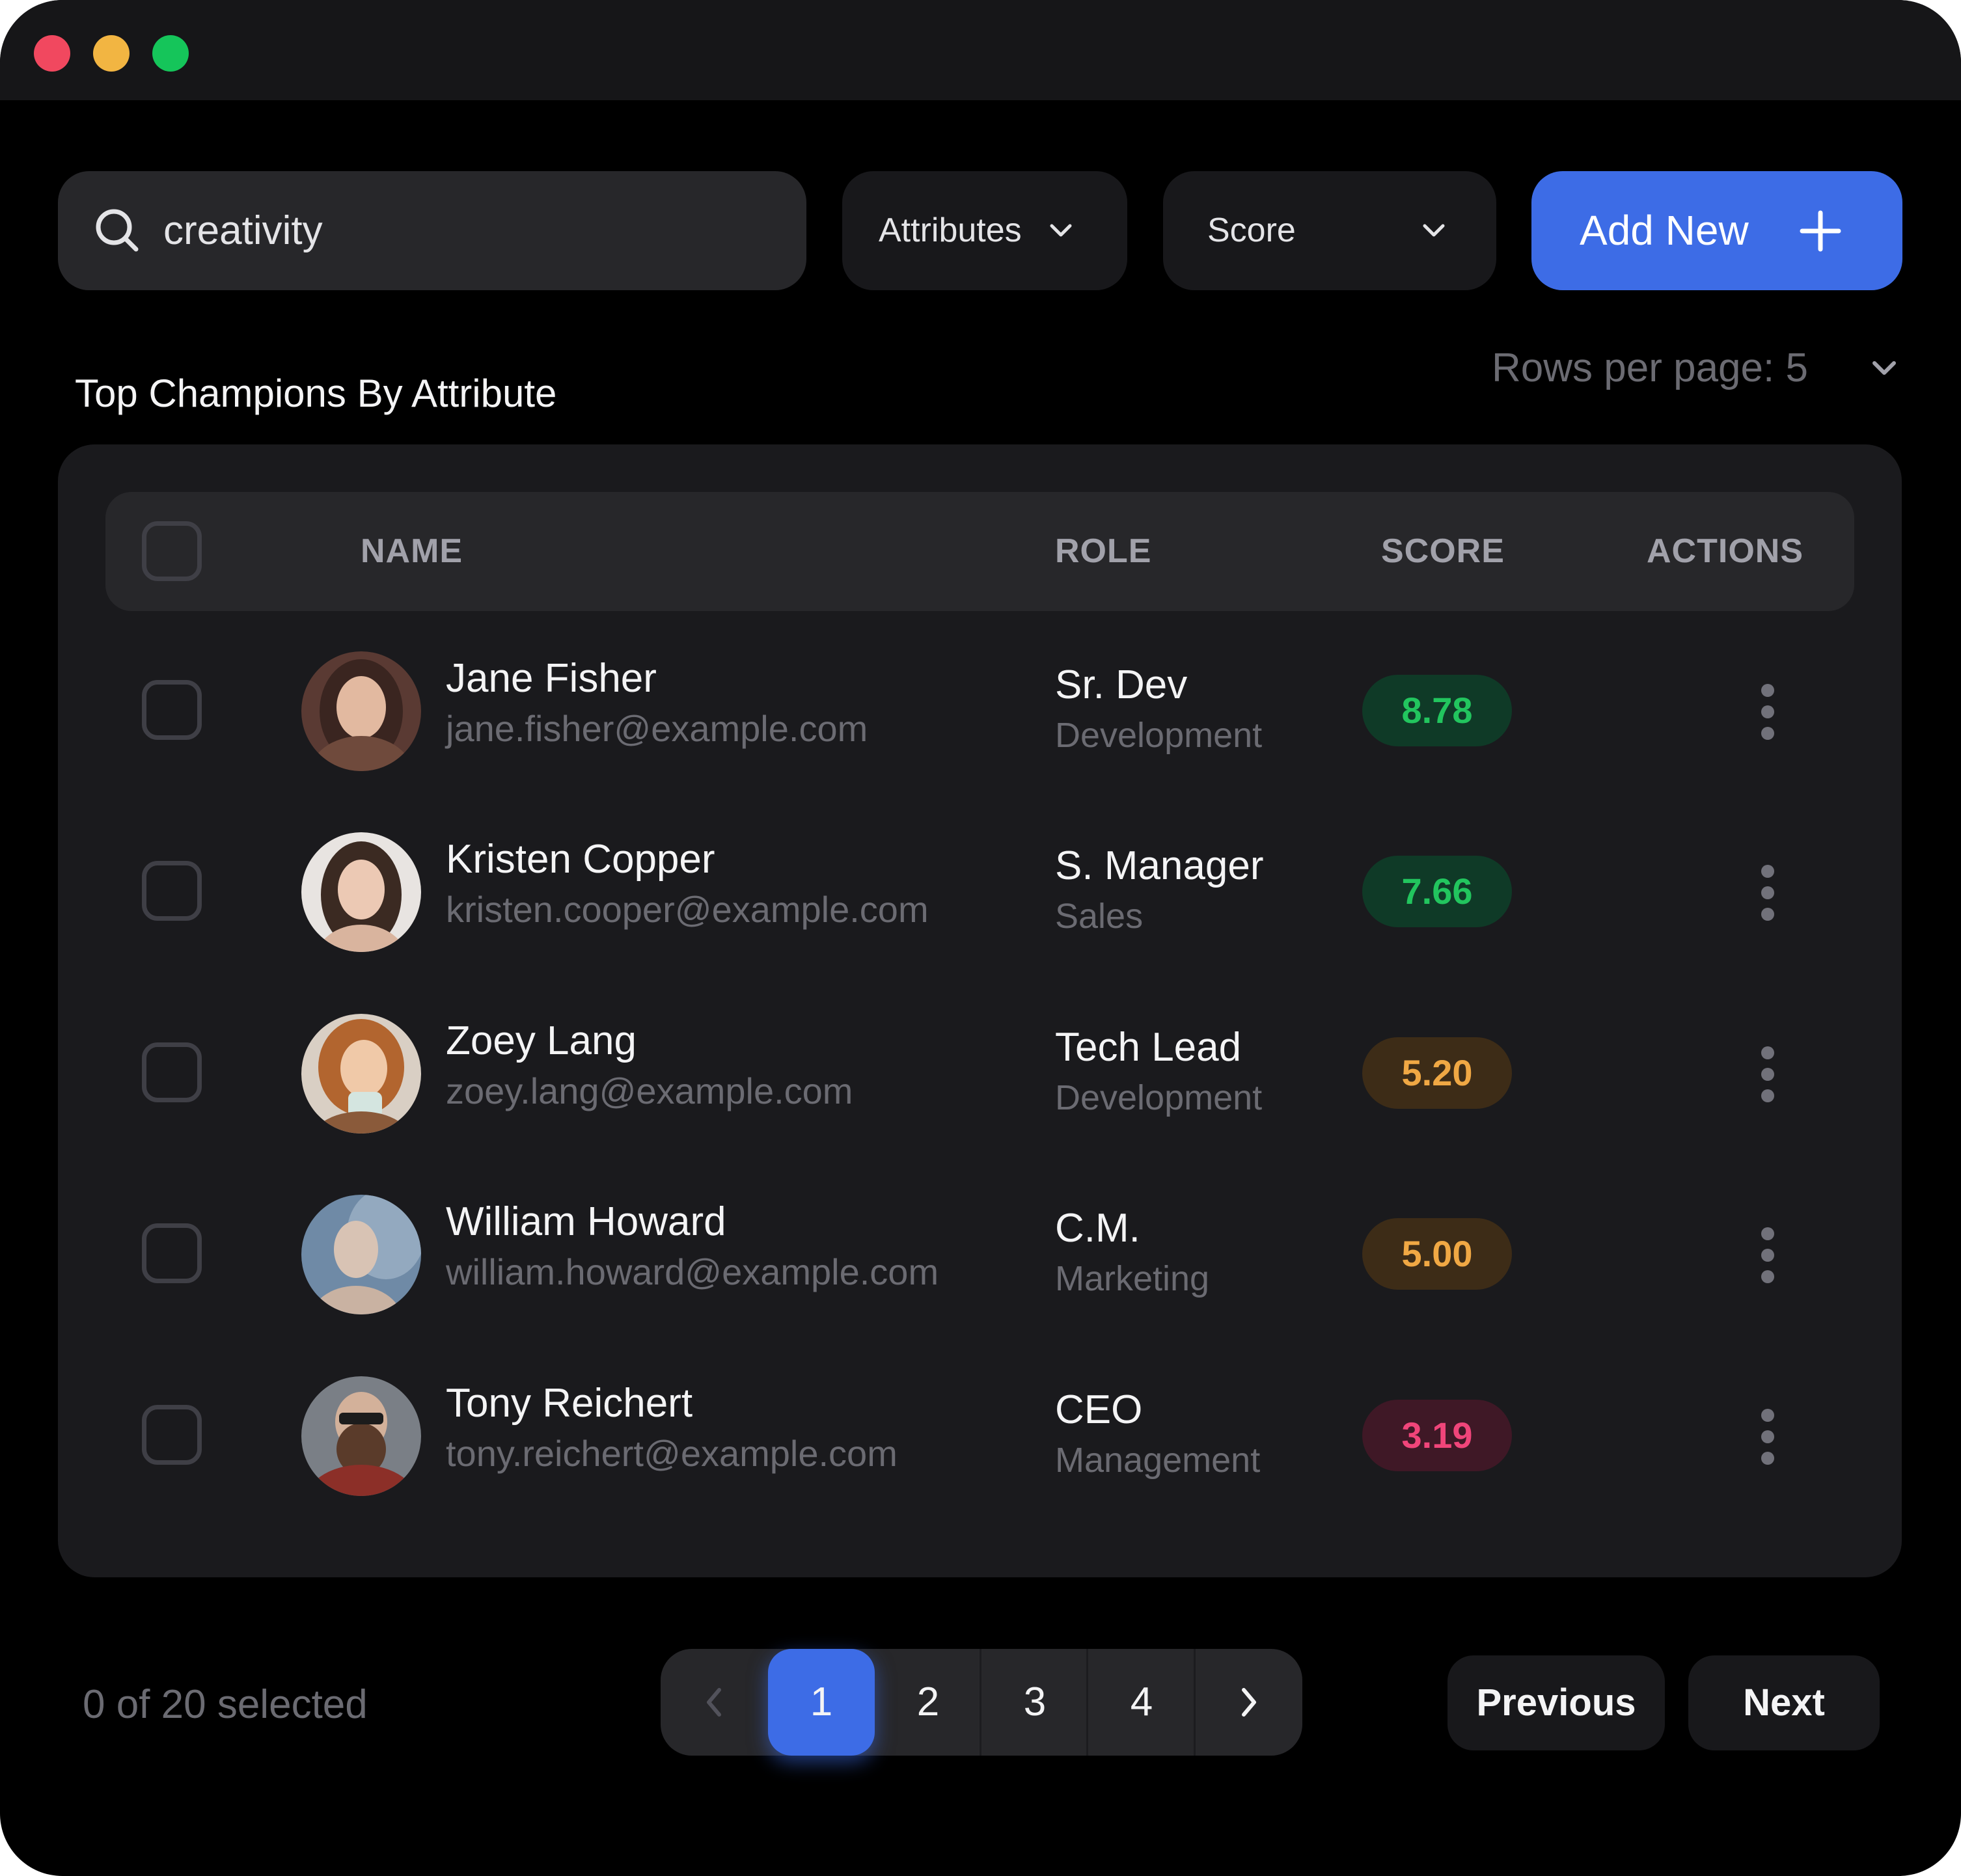 This screenshot has height=1876, width=1961. I want to click on search-input: creativity, so click(432, 230).